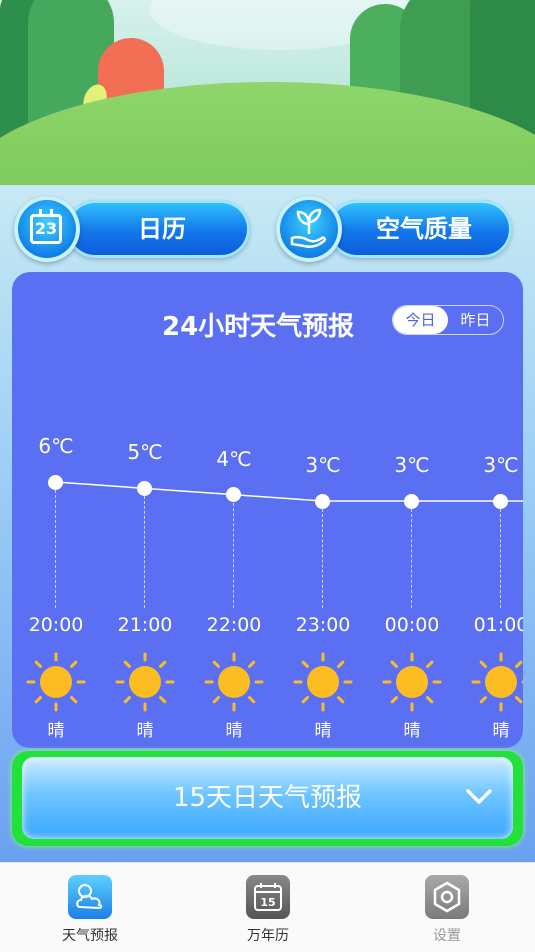 This screenshot has height=952, width=535. What do you see at coordinates (134, 229) in the screenshot?
I see `calendar-button: 23 日历` at bounding box center [134, 229].